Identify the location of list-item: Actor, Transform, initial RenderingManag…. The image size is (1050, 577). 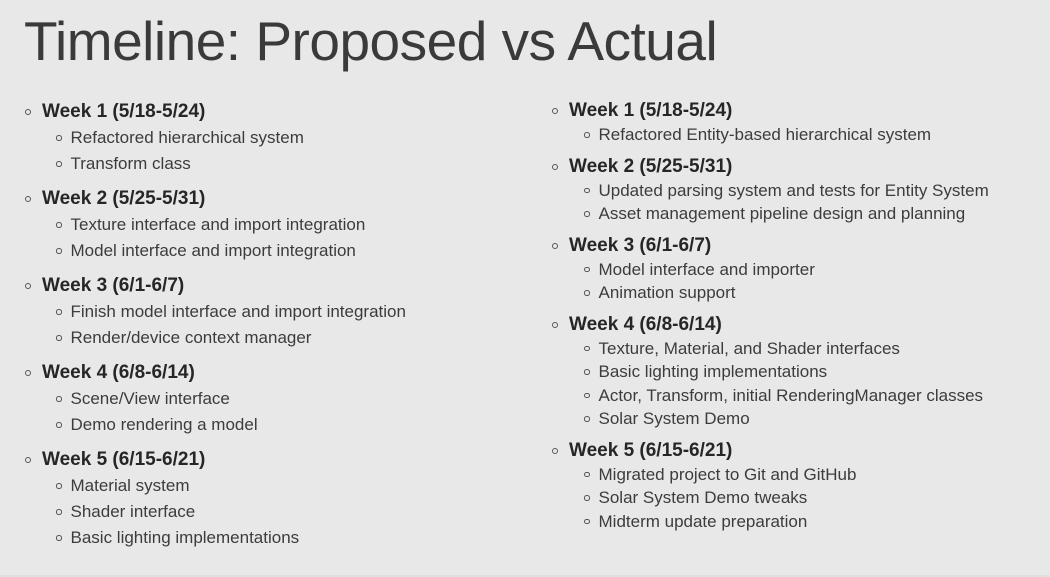
(795, 396).